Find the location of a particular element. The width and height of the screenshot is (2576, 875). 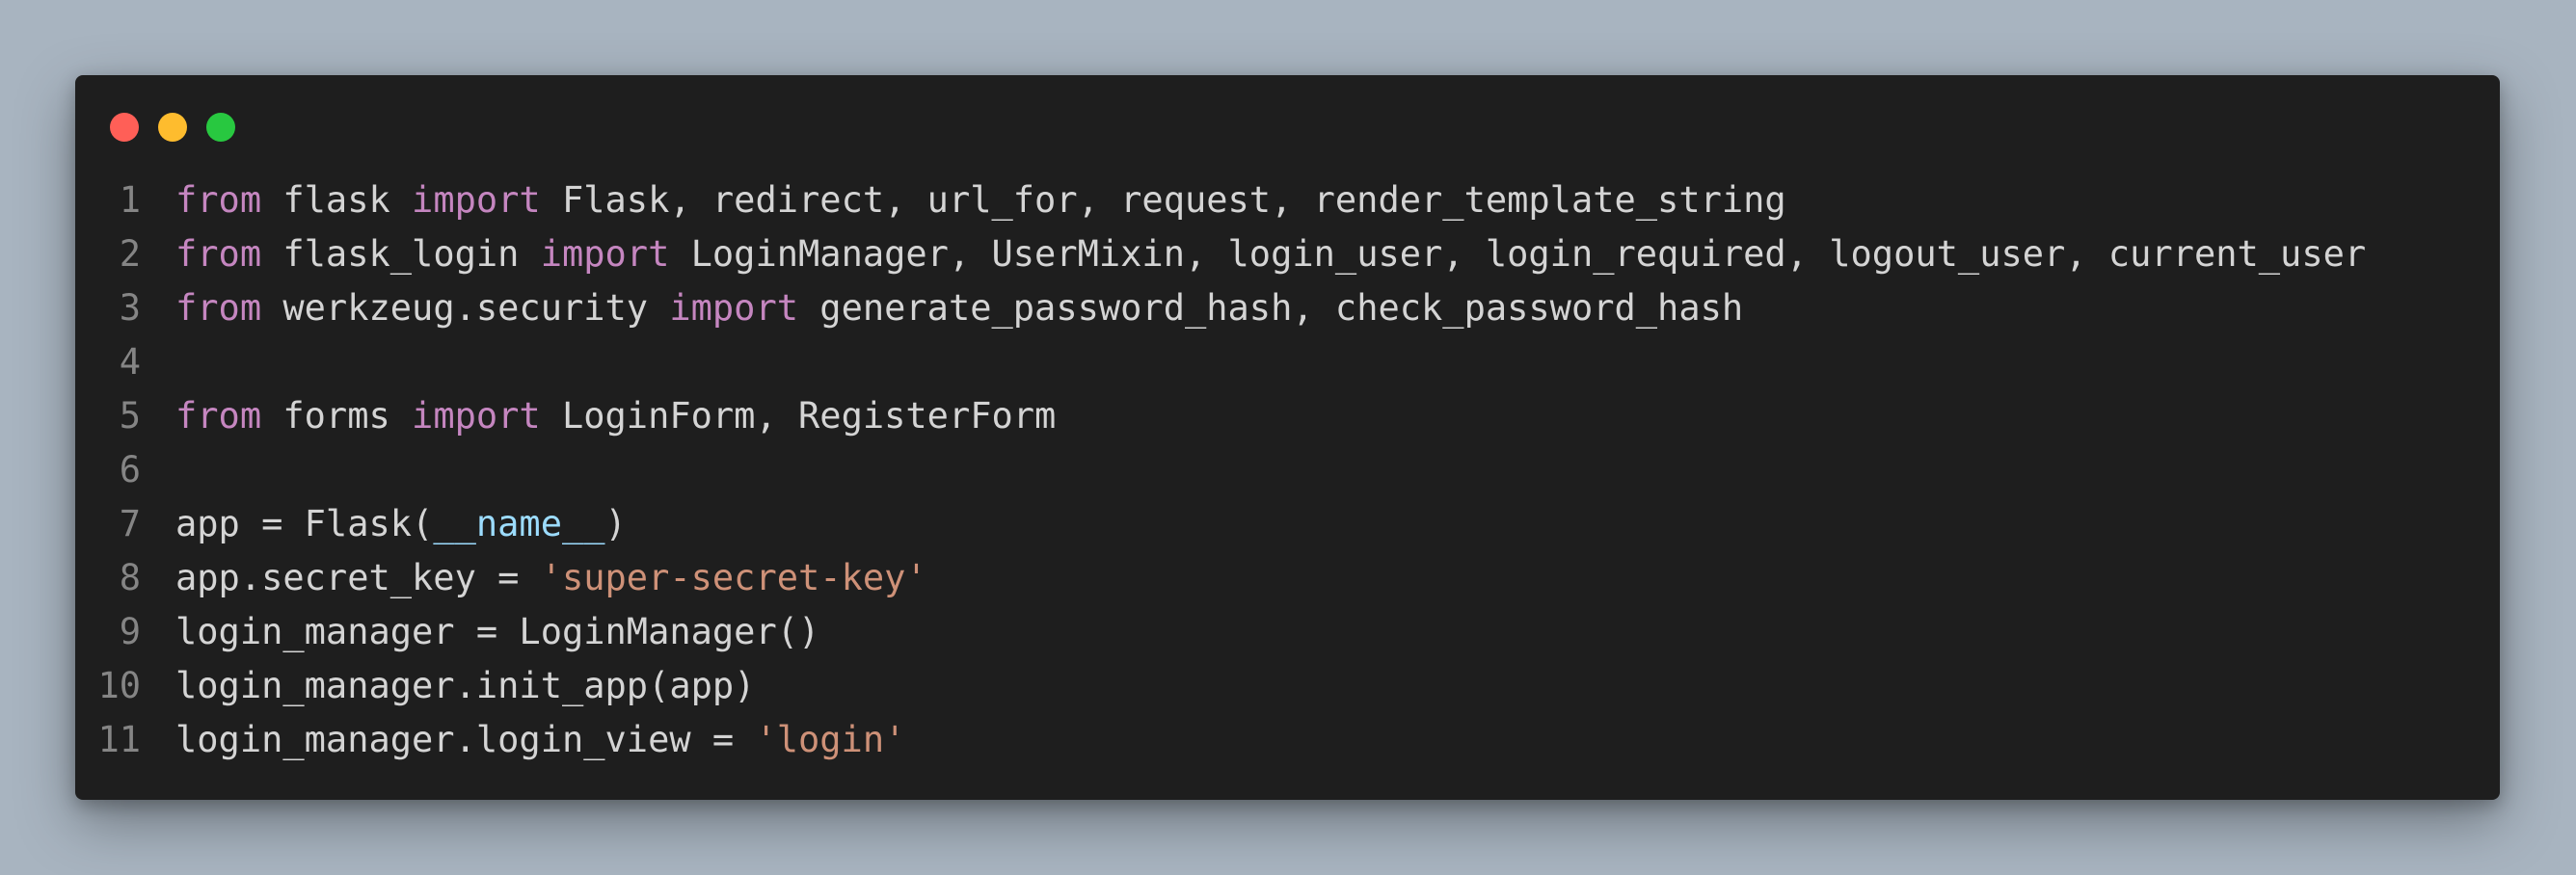

variable-token: __name__ is located at coordinates (519, 523).